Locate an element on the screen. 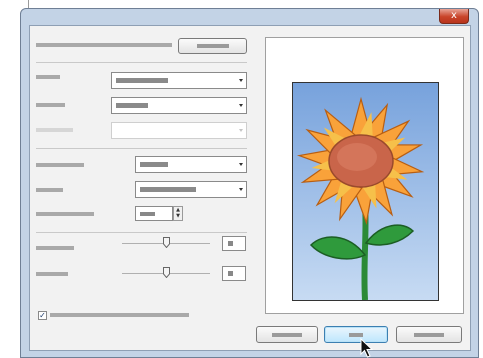  slider-1-value-box is located at coordinates (234, 243).